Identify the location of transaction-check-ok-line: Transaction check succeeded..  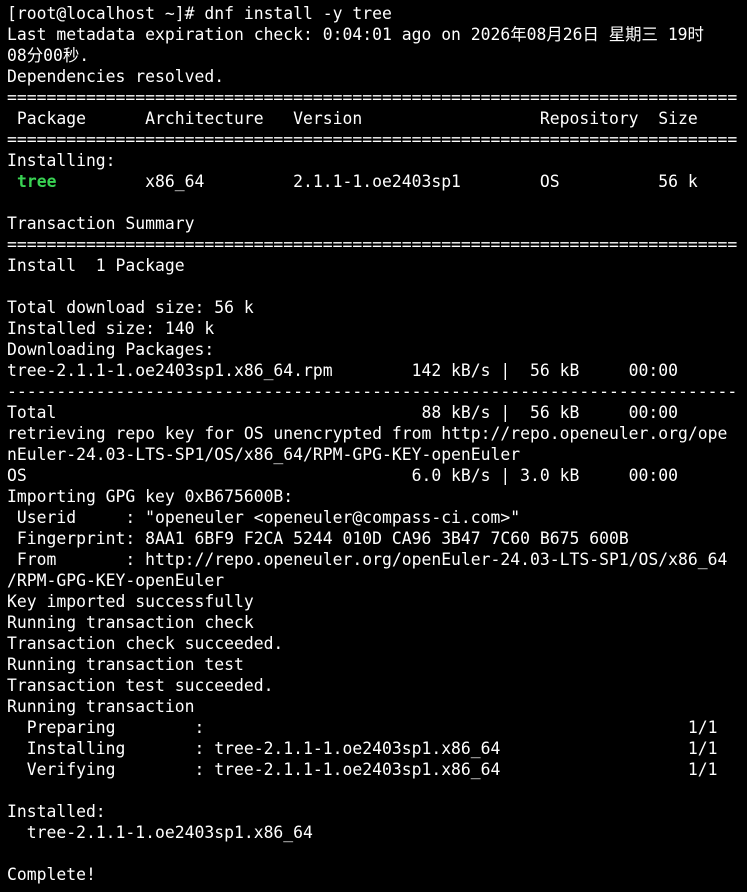
(145, 643).